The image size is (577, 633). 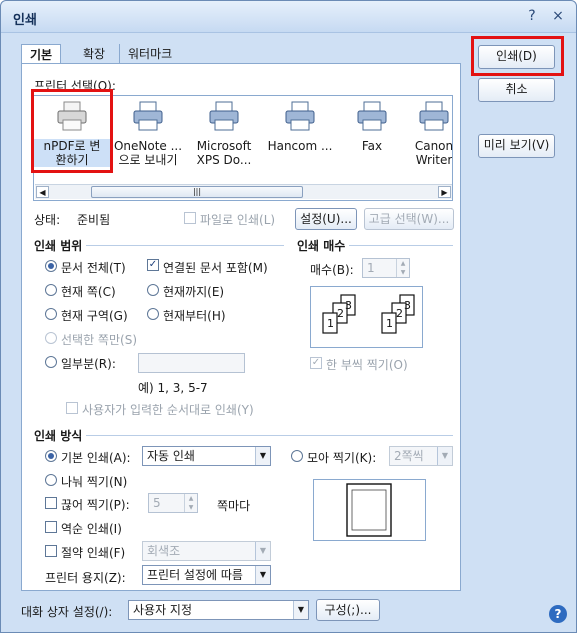 I want to click on print-range-title: 인쇄 범위, so click(x=60, y=245).